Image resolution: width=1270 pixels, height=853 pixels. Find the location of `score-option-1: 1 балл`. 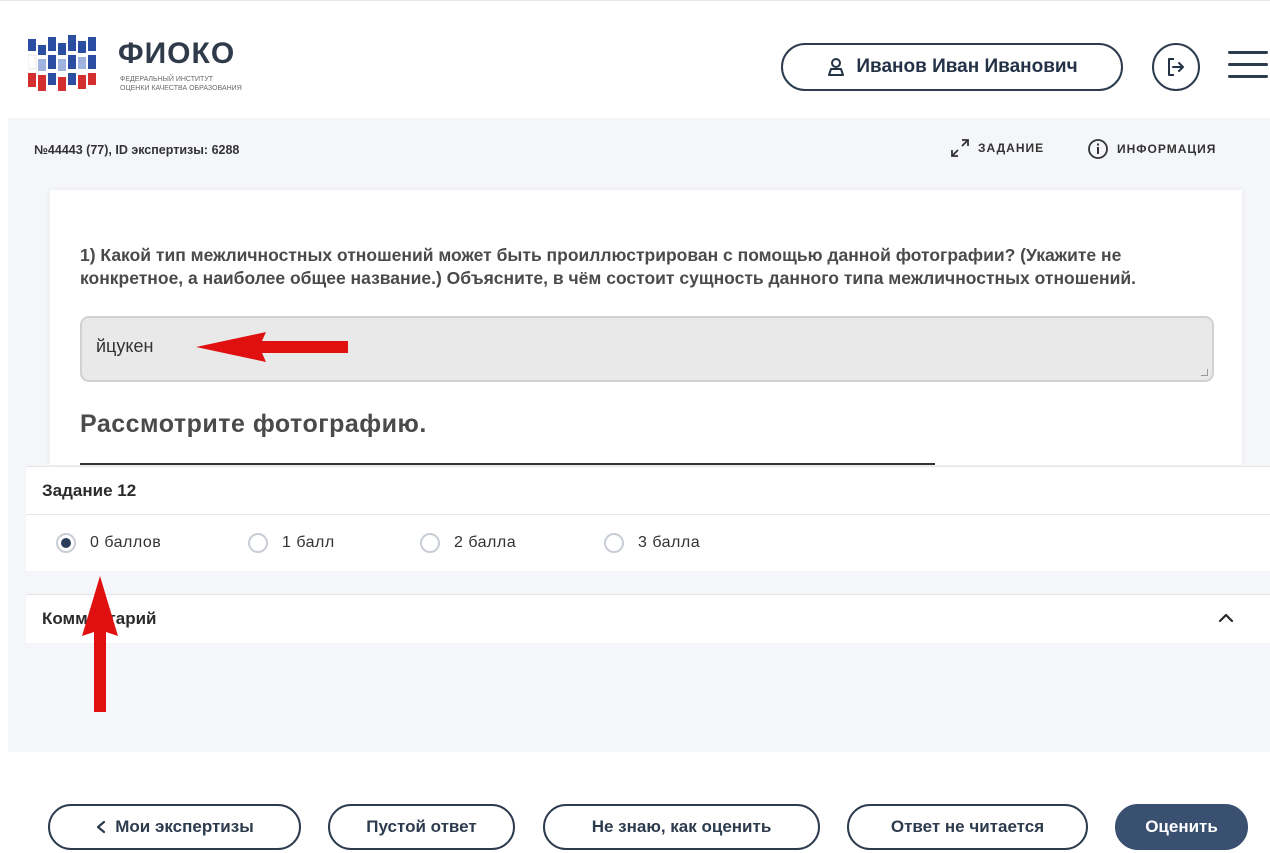

score-option-1: 1 балл is located at coordinates (291, 543).